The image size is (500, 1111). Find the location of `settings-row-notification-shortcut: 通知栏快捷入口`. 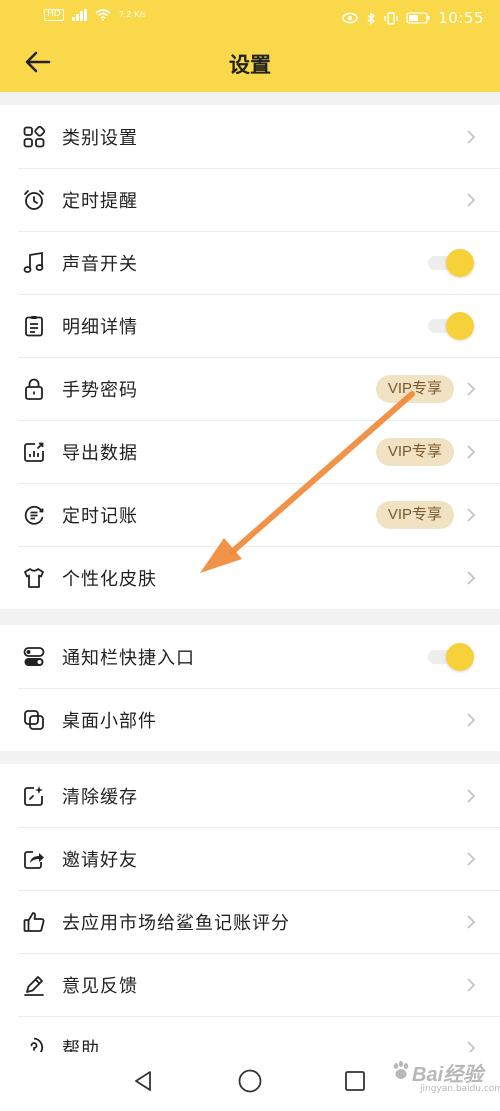

settings-row-notification-shortcut: 通知栏快捷入口 is located at coordinates (250, 656).